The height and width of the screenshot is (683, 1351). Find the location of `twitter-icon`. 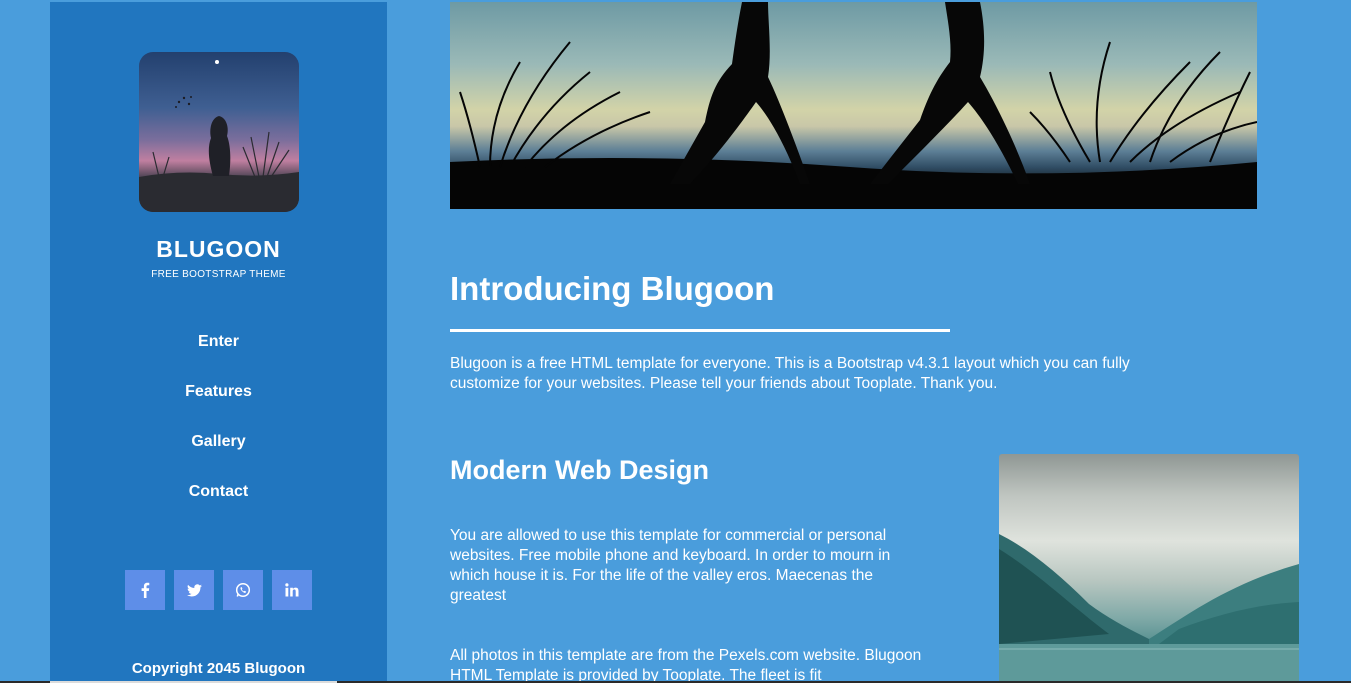

twitter-icon is located at coordinates (194, 589).